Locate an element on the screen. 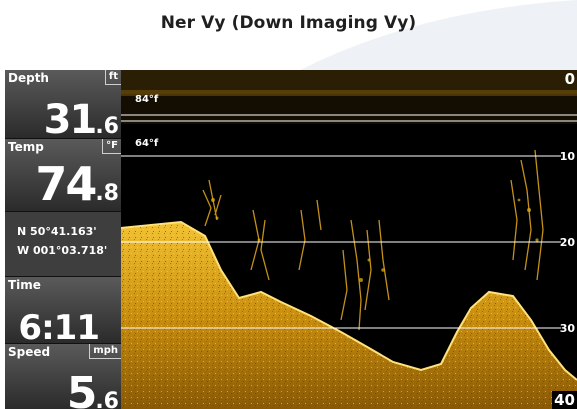 Image resolution: width=577 pixels, height=409 pixels. time-value-text: 6:11 is located at coordinates (59, 328).